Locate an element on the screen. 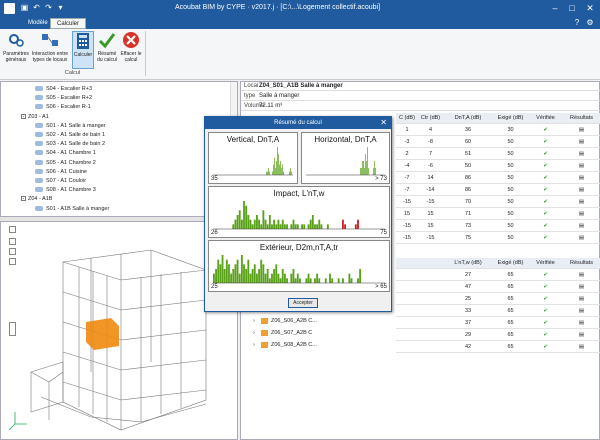 The width and height of the screenshot is (600, 440). tree-item: S07 - A1 Couloir is located at coordinates (60, 181).